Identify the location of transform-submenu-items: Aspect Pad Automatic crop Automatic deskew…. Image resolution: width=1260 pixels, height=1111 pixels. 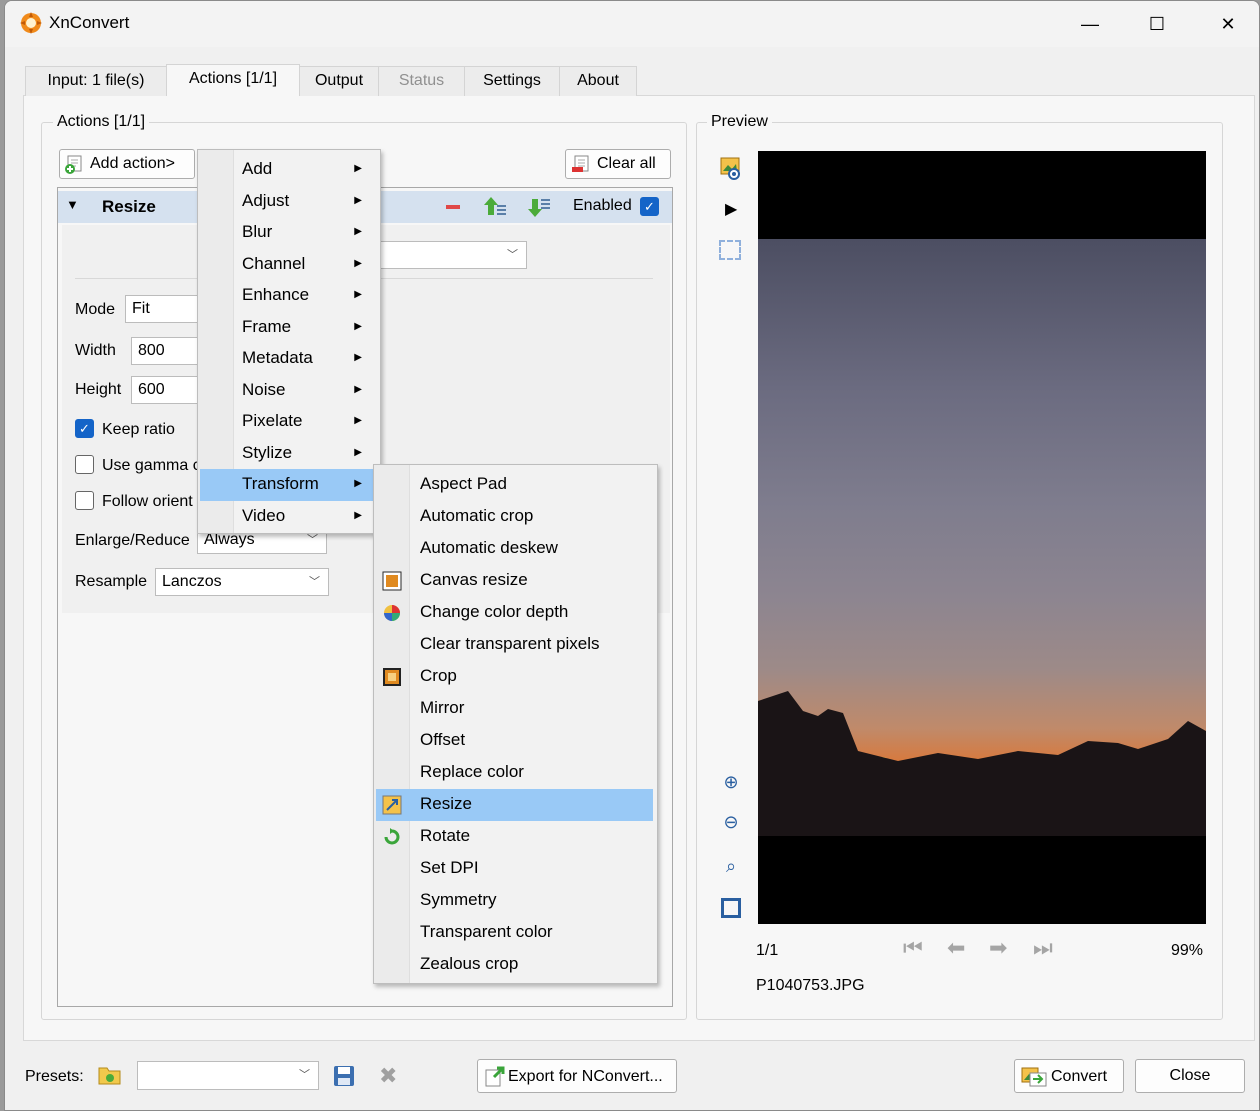
(516, 725).